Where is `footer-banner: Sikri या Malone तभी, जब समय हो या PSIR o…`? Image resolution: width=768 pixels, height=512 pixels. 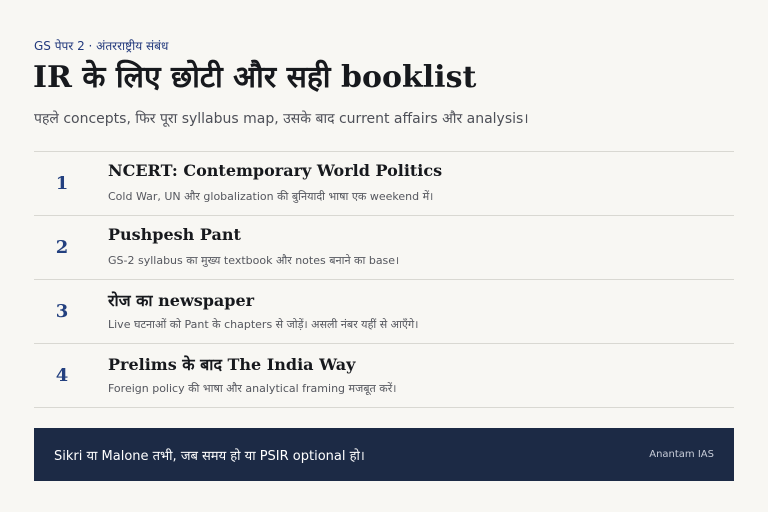
footer-banner: Sikri या Malone तभी, जब समय हो या PSIR o… is located at coordinates (384, 454).